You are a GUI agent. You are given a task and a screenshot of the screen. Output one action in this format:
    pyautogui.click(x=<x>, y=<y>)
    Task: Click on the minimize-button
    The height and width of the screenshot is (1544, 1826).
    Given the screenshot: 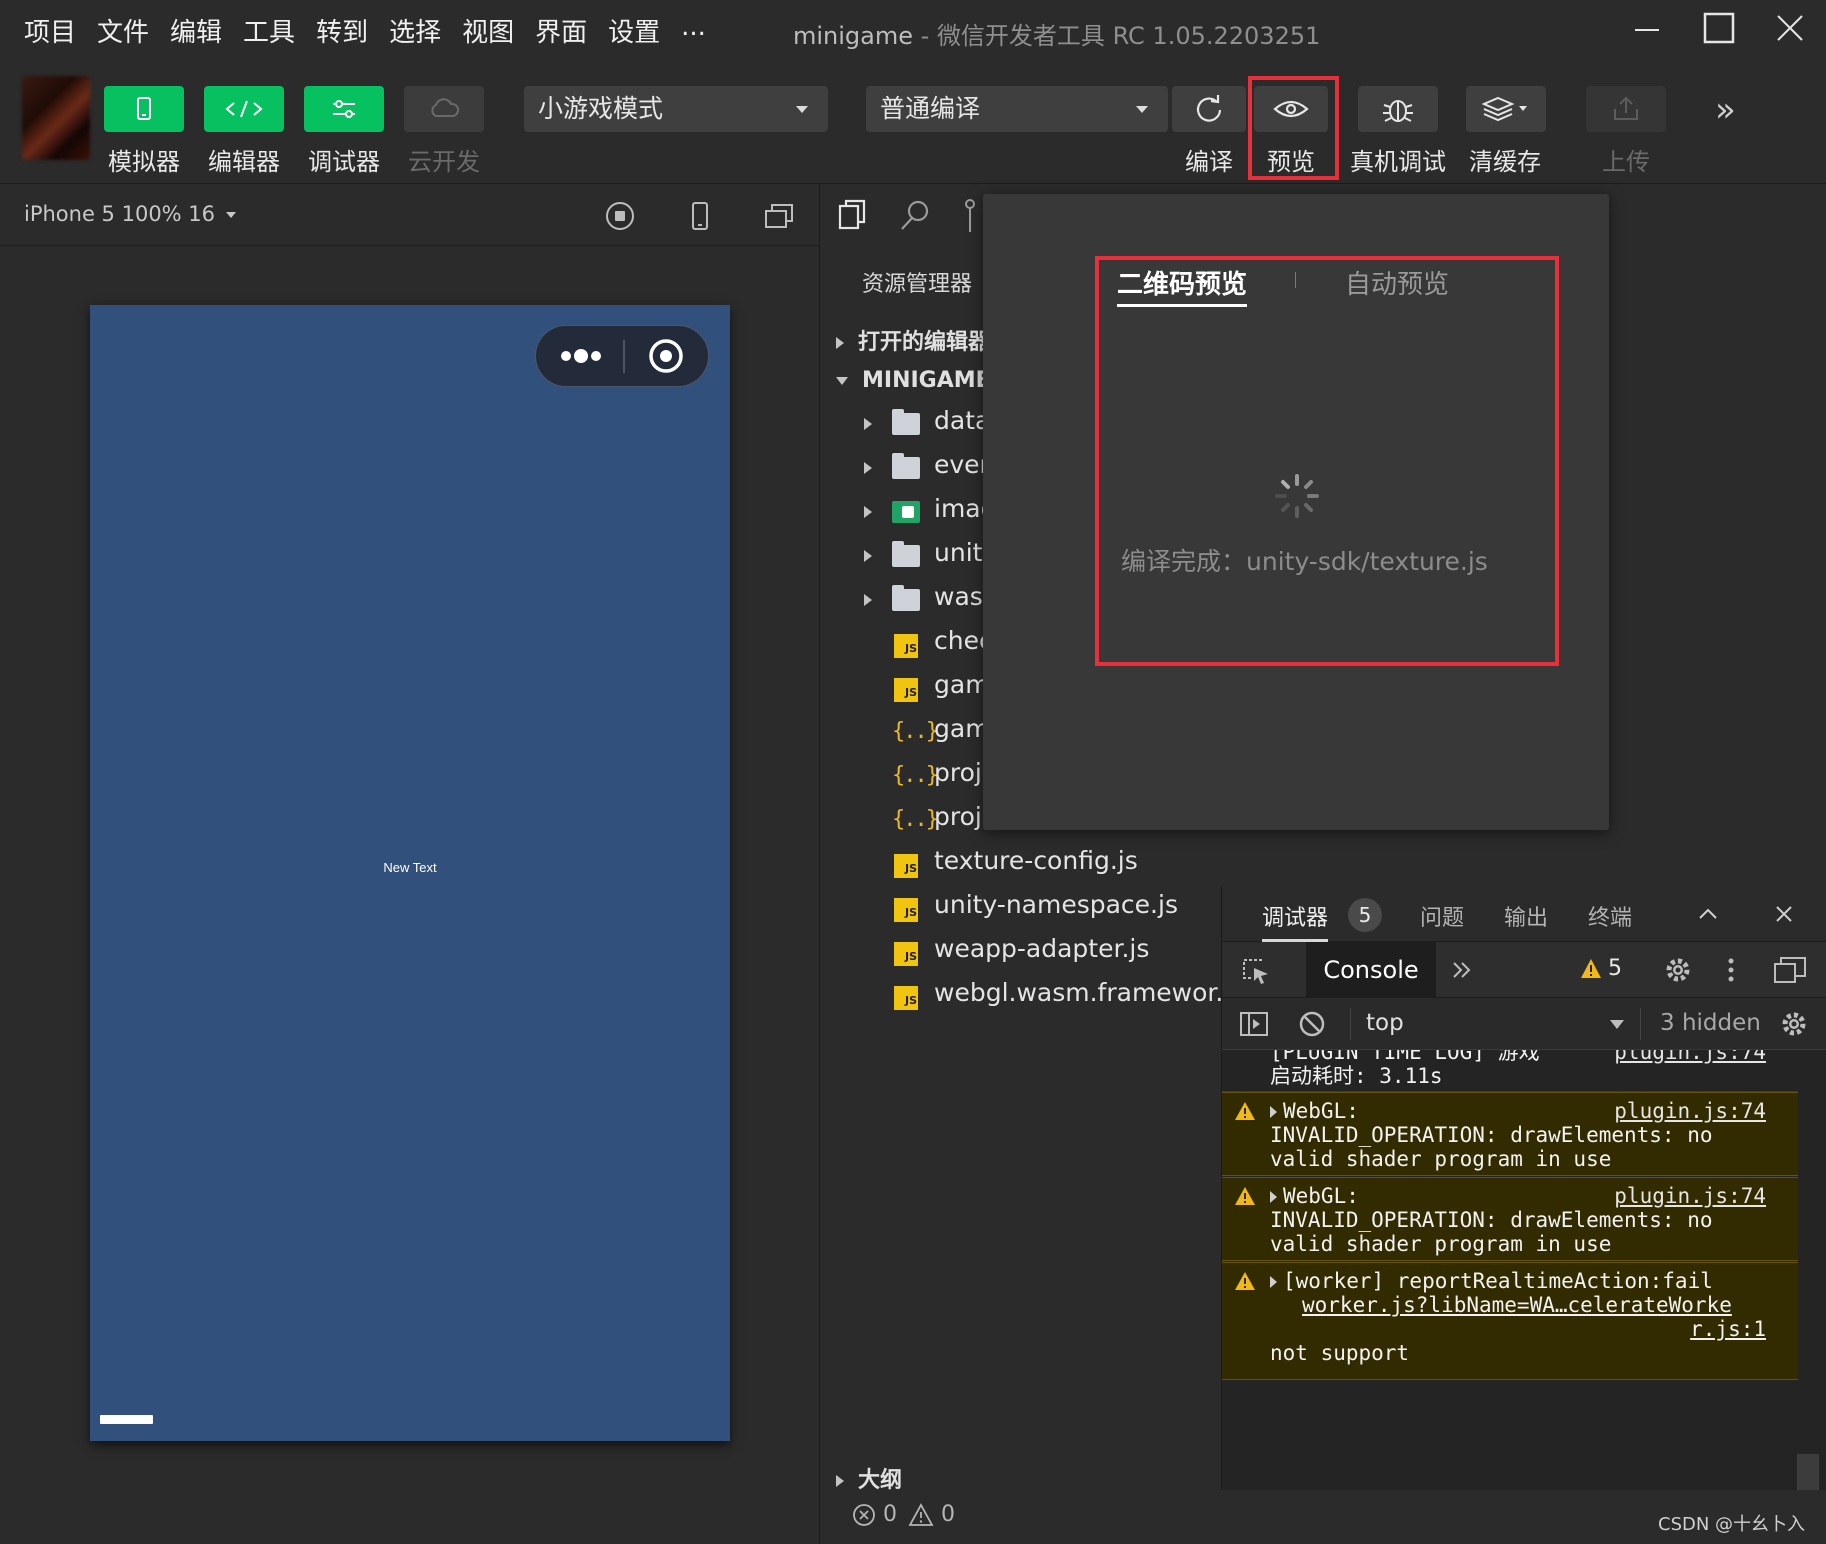 What is the action you would take?
    pyautogui.click(x=1647, y=30)
    